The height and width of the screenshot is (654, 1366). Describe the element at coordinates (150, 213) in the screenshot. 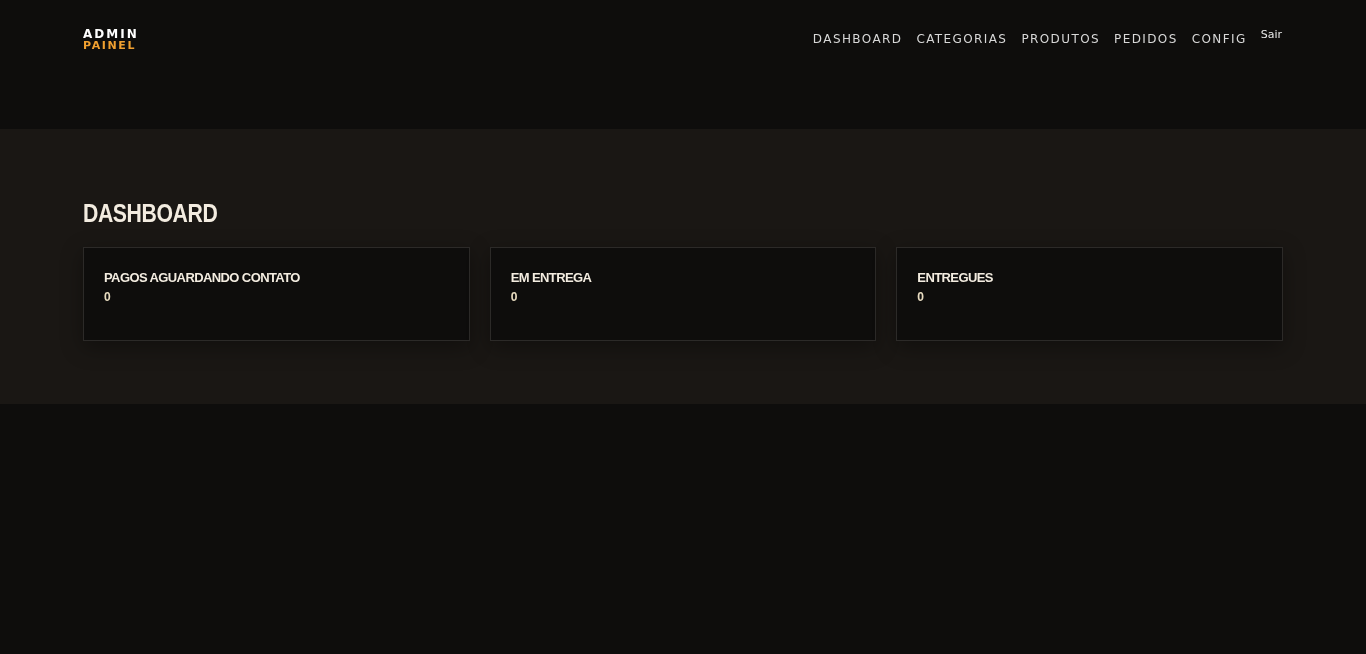

I see `page-title: DASHBOARD` at that location.